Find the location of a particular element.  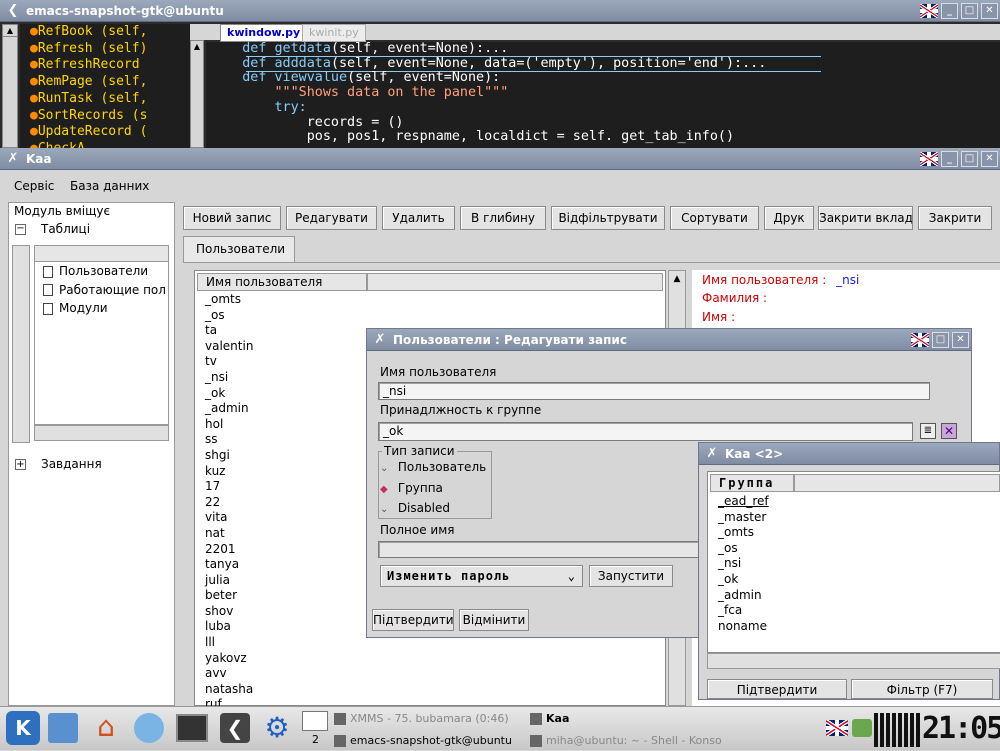

desktop-icon is located at coordinates (63, 728).